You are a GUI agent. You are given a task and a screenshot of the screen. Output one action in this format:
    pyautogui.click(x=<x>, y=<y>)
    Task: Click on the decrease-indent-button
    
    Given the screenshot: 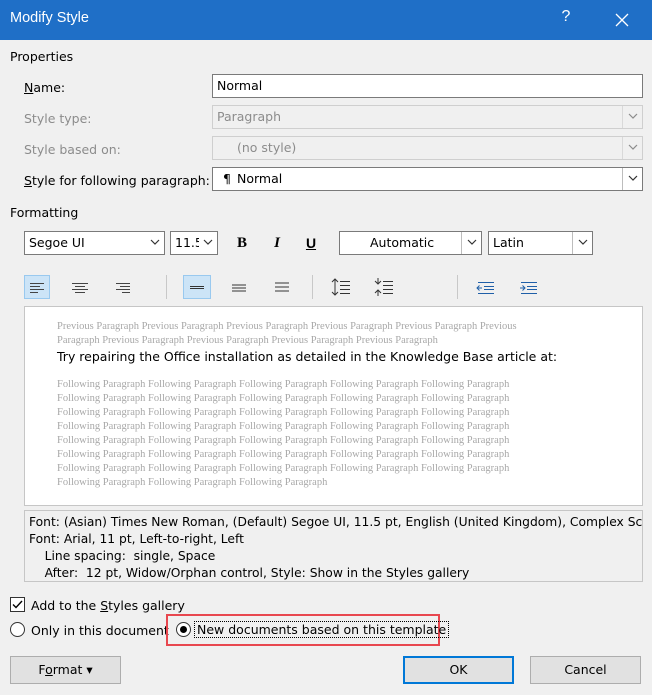 What is the action you would take?
    pyautogui.click(x=486, y=287)
    